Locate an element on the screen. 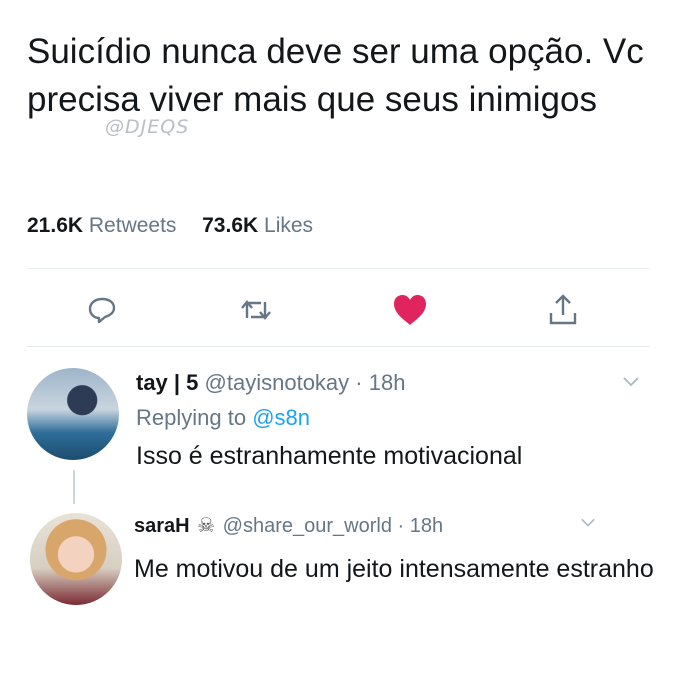 This screenshot has width=680, height=680. retweets-label: Retweets is located at coordinates (133, 225).